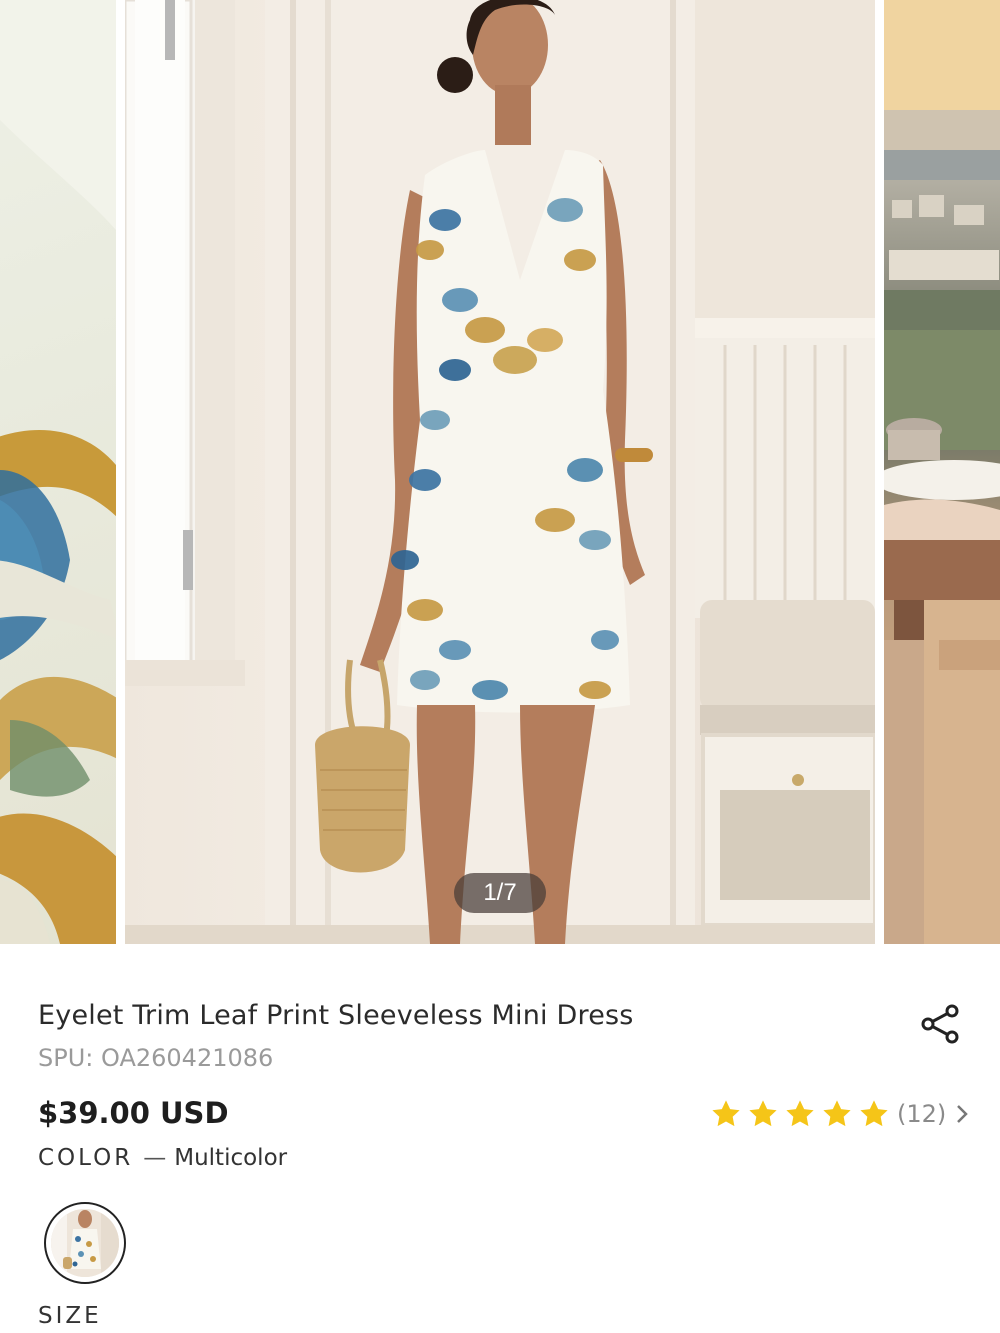  I want to click on selected-color-value: Multicolor, so click(231, 1158).